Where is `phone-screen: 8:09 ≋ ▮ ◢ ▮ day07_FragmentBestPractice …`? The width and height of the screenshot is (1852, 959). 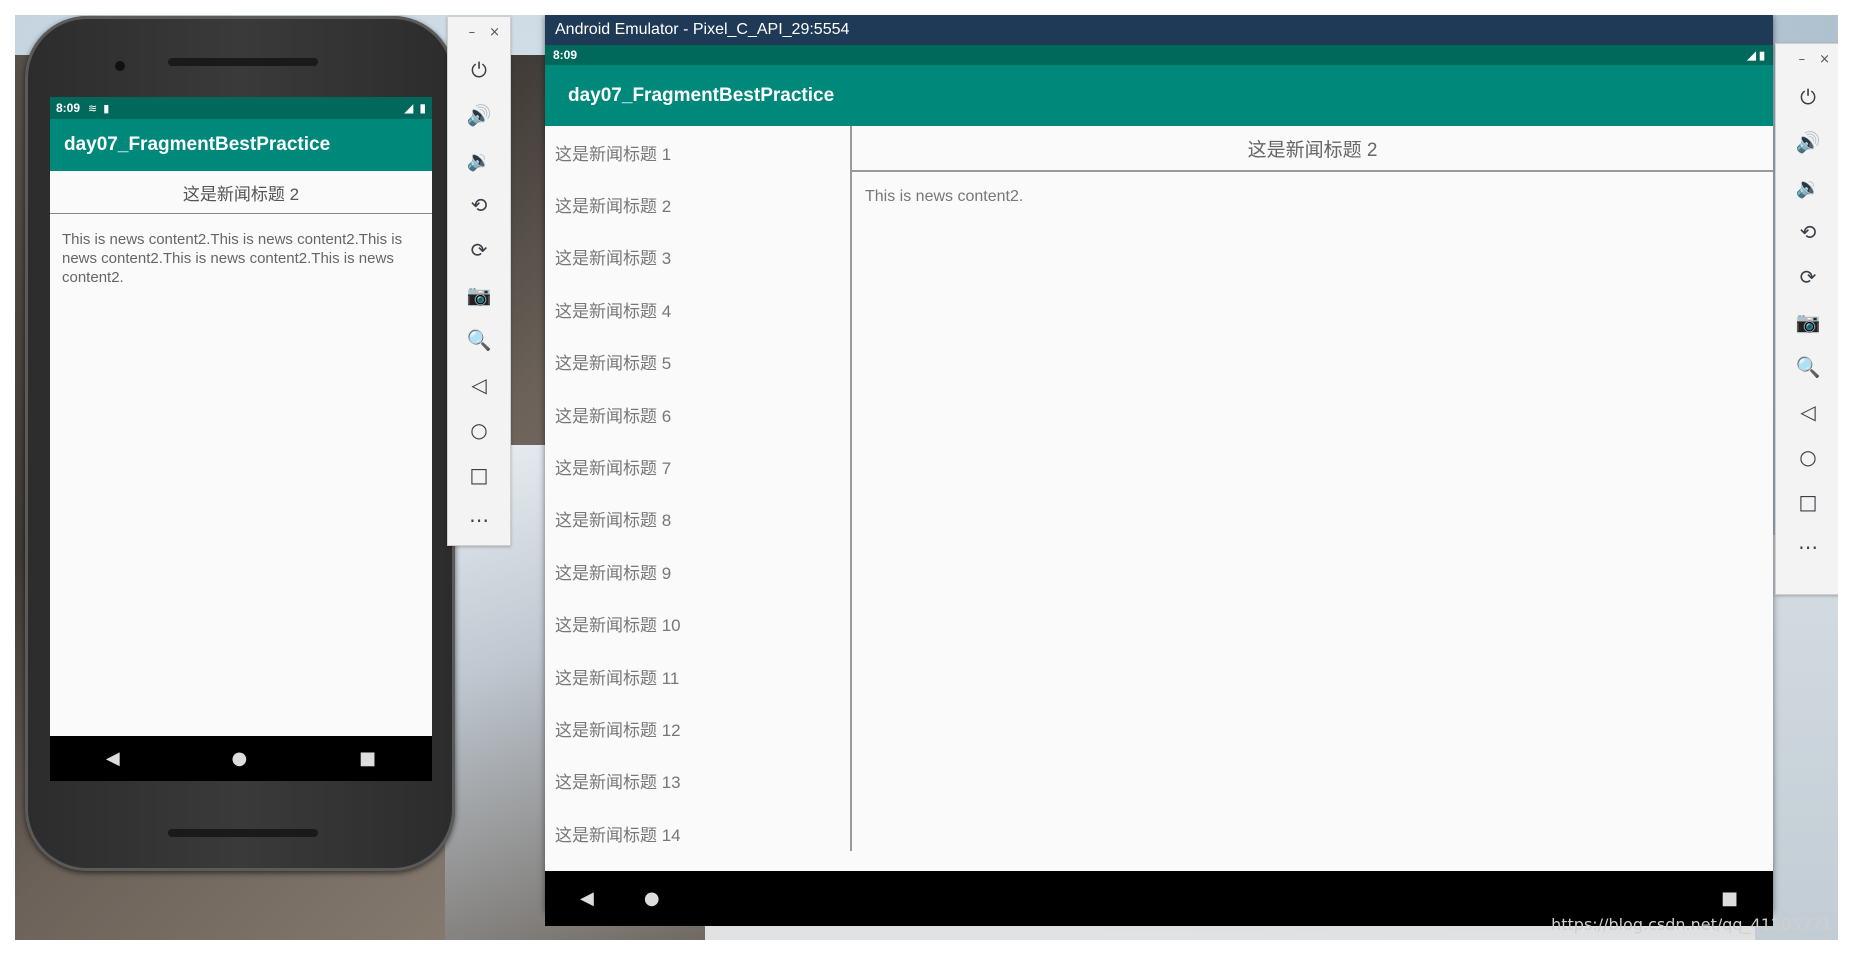
phone-screen: 8:09 ≋ ▮ ◢ ▮ day07_FragmentBestPractice … is located at coordinates (241, 439).